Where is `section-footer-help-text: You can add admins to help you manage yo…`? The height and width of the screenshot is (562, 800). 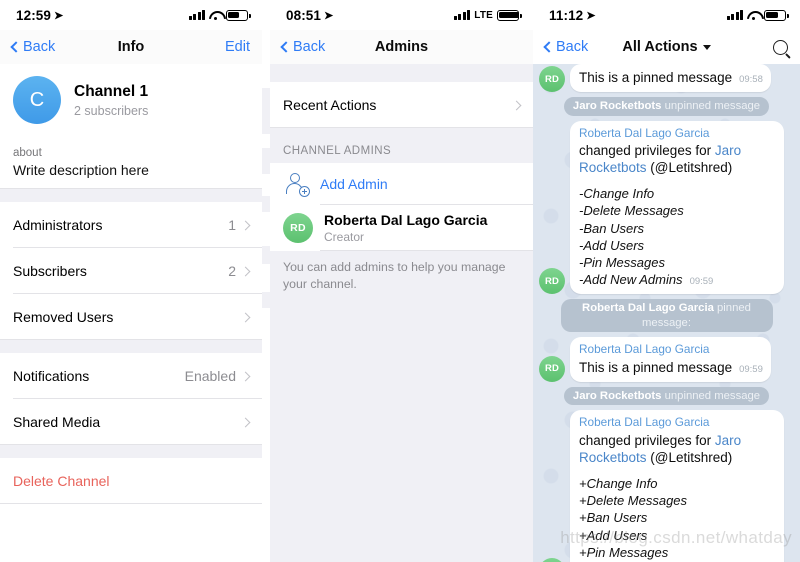
section-footer-help-text: You can add admins to help you manage yo… is located at coordinates (401, 277).